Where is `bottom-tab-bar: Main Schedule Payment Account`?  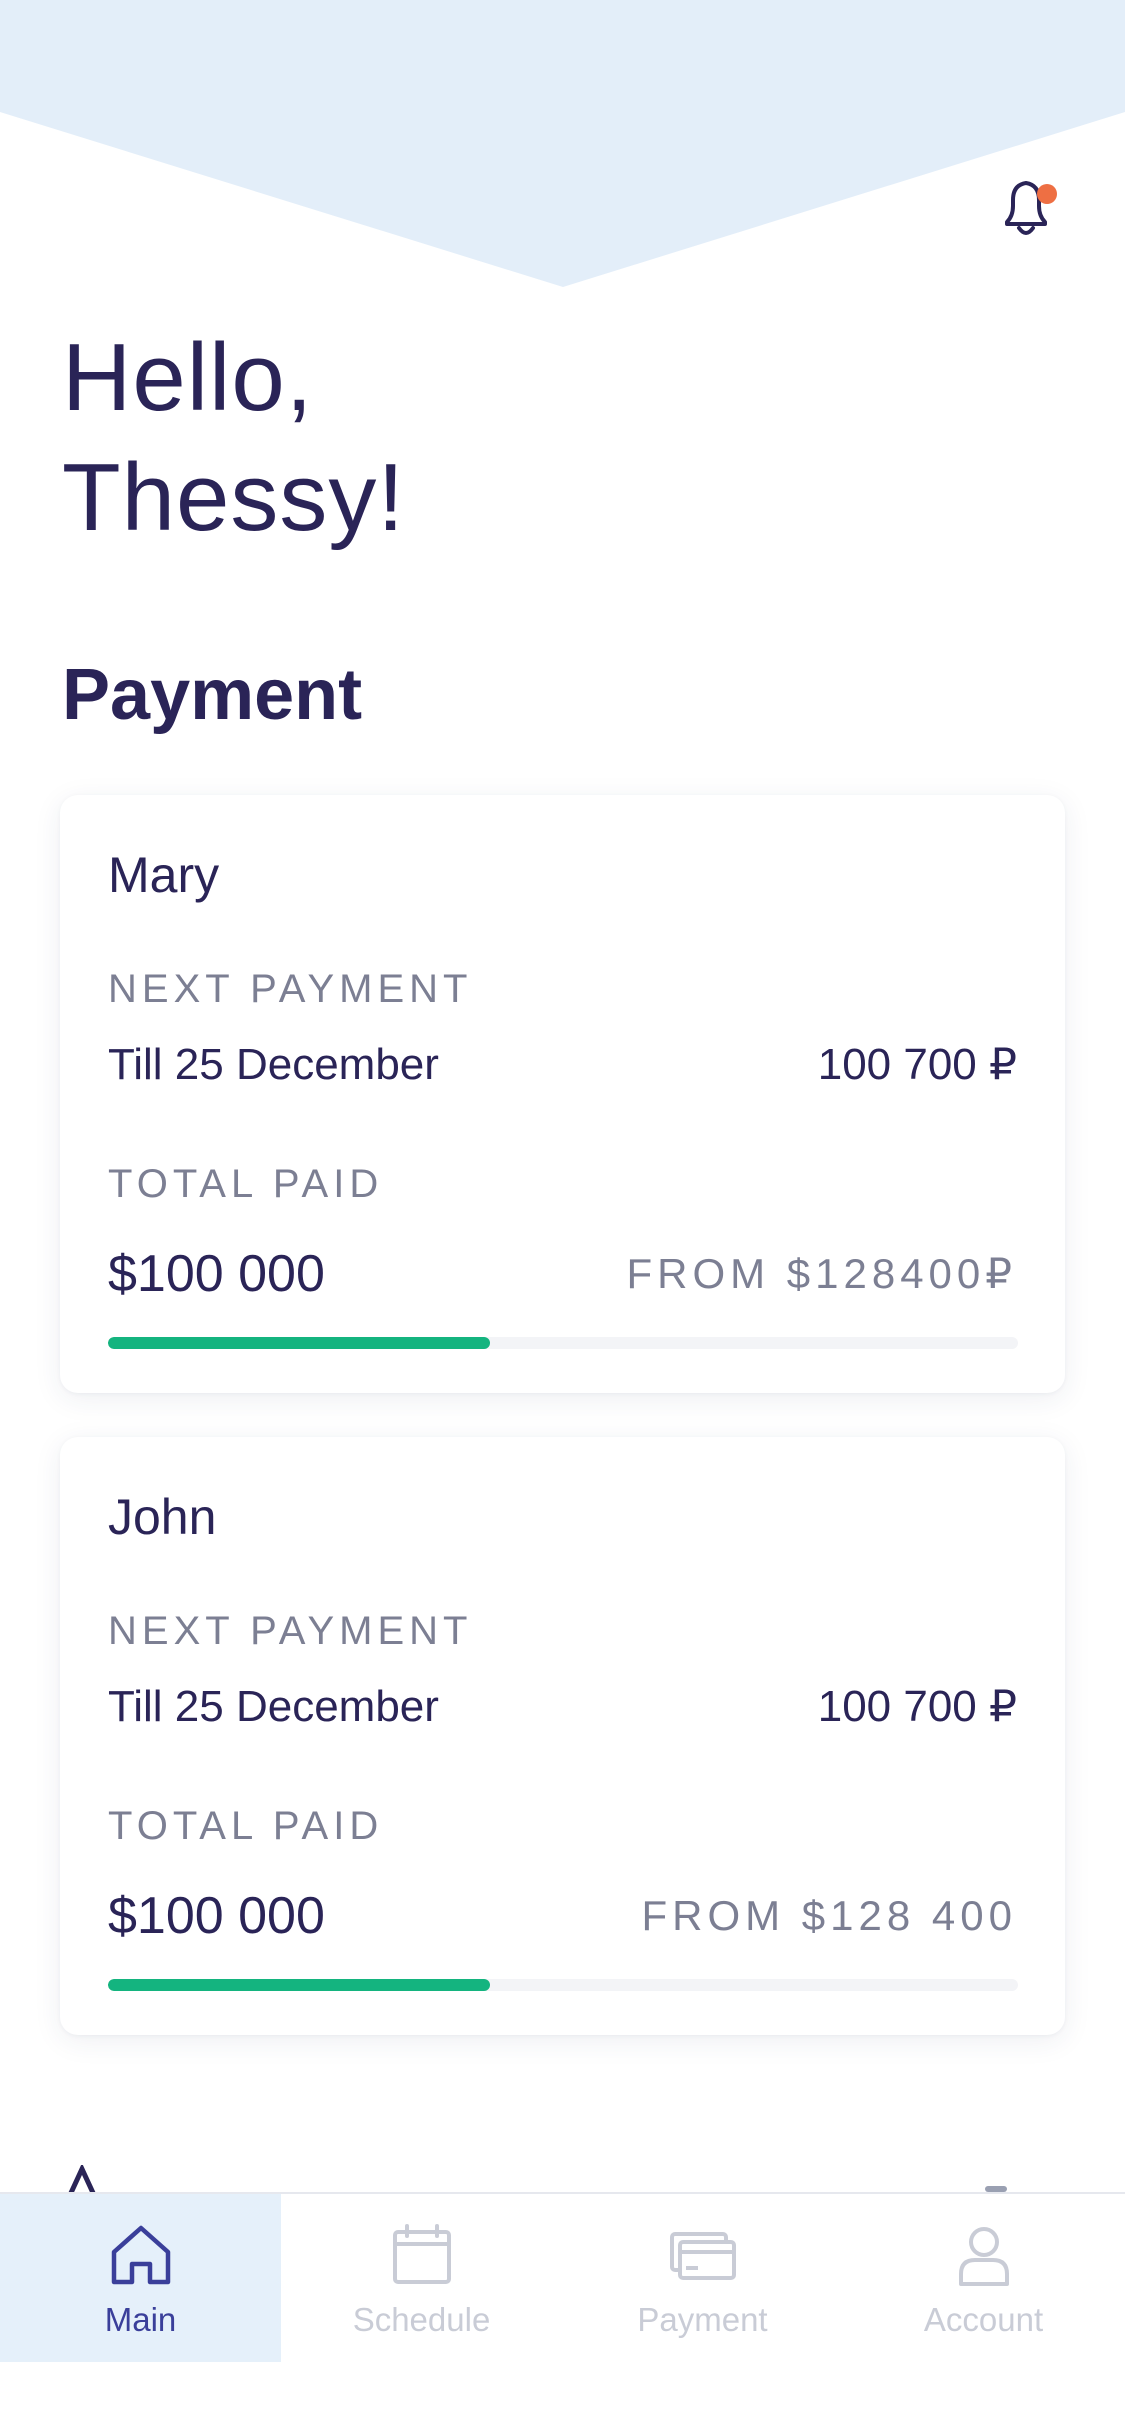 bottom-tab-bar: Main Schedule Payment Account is located at coordinates (562, 2314).